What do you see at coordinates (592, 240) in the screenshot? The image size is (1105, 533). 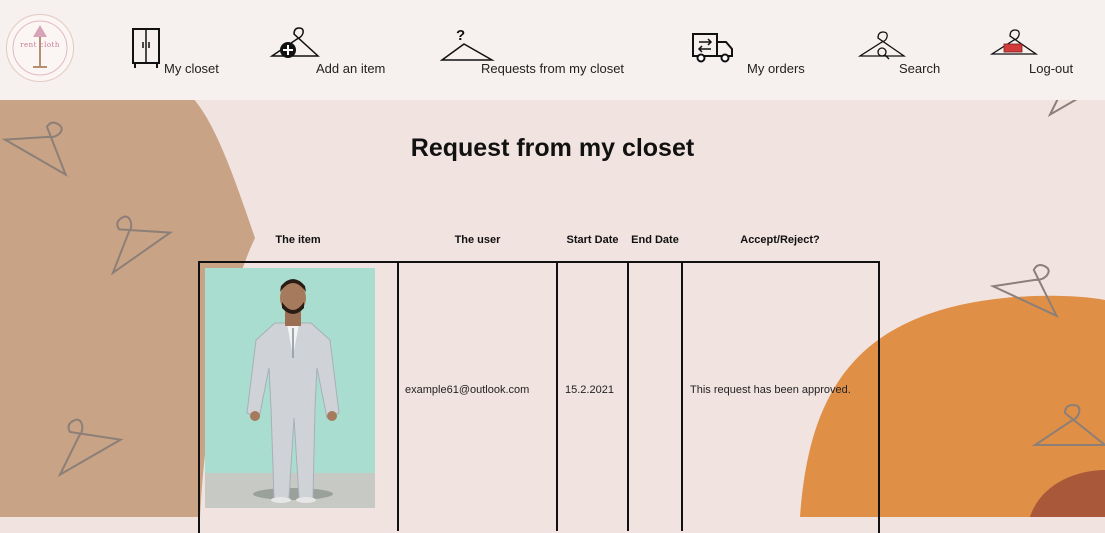 I see `header-start-date: Start Date` at bounding box center [592, 240].